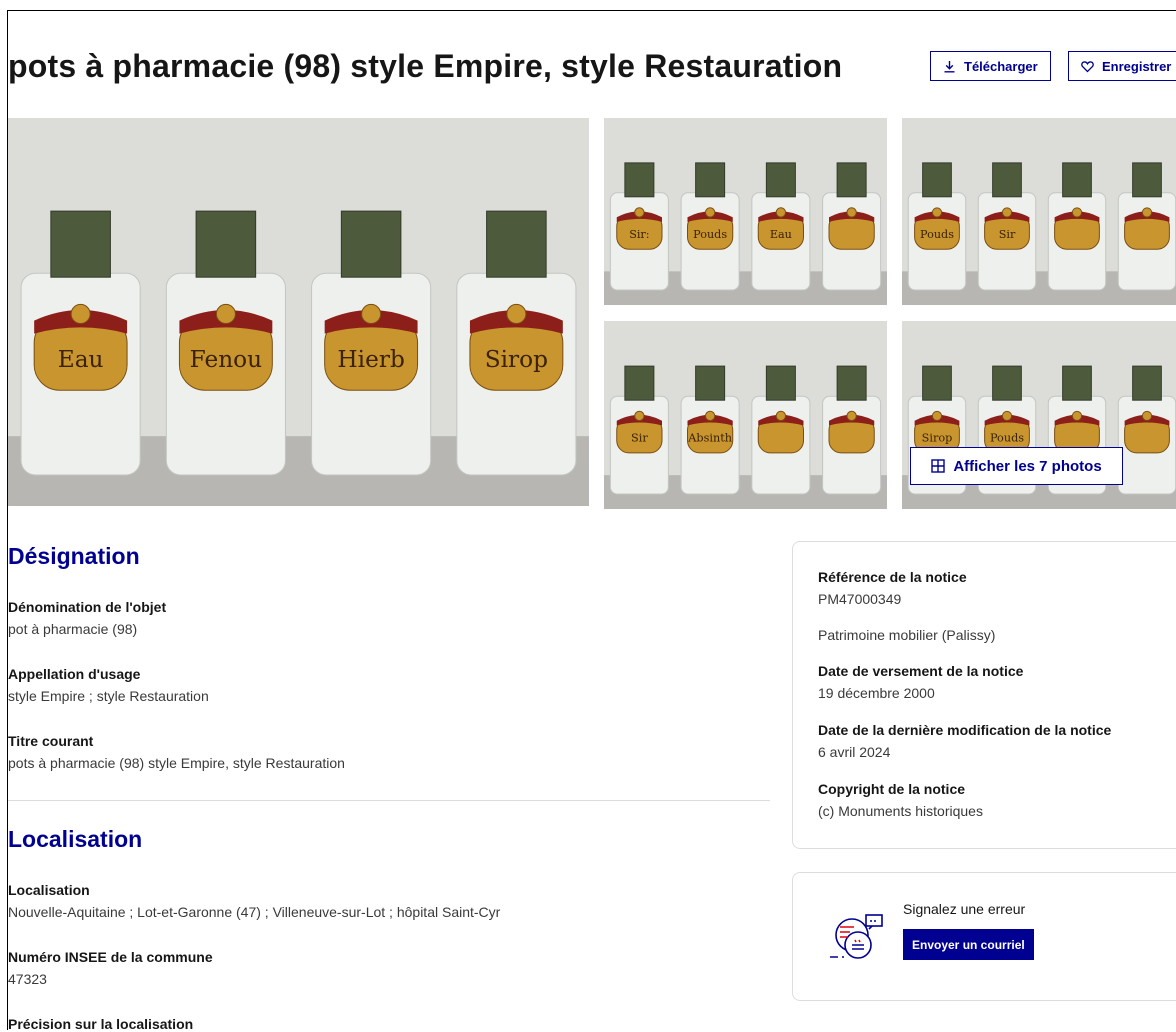  I want to click on send-email-button: Envoyer un courriel, so click(968, 944).